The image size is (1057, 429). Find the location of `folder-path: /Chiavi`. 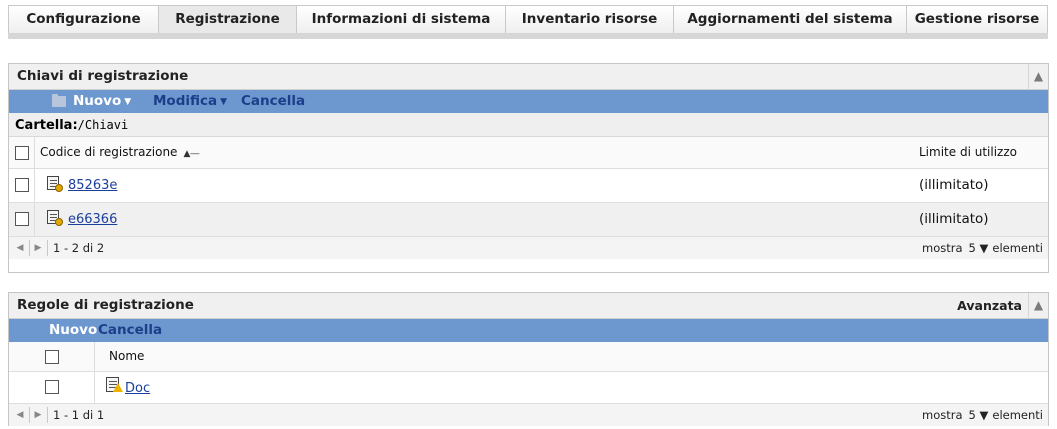

folder-path: /Chiavi is located at coordinates (103, 125).